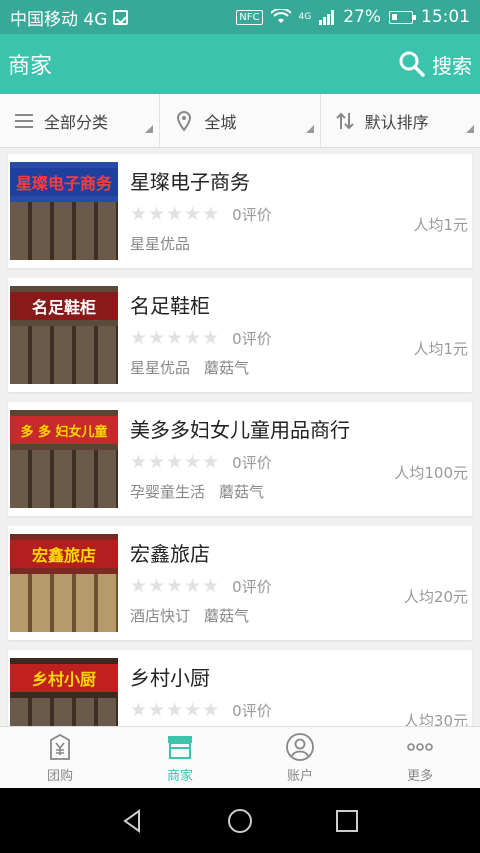 This screenshot has height=853, width=480. Describe the element at coordinates (179, 776) in the screenshot. I see `tab-label: 商家` at that location.